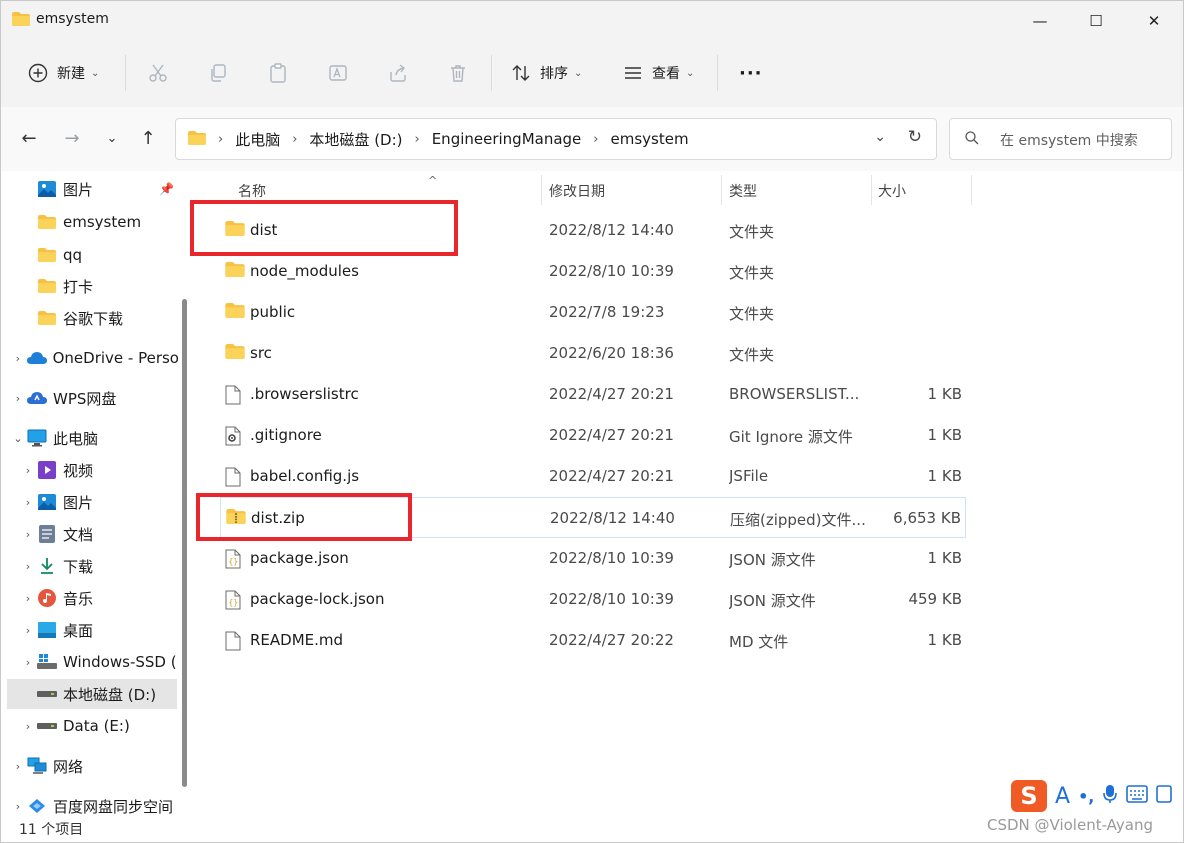 The width and height of the screenshot is (1184, 843). I want to click on file-name: package-lock.json, so click(317, 599).